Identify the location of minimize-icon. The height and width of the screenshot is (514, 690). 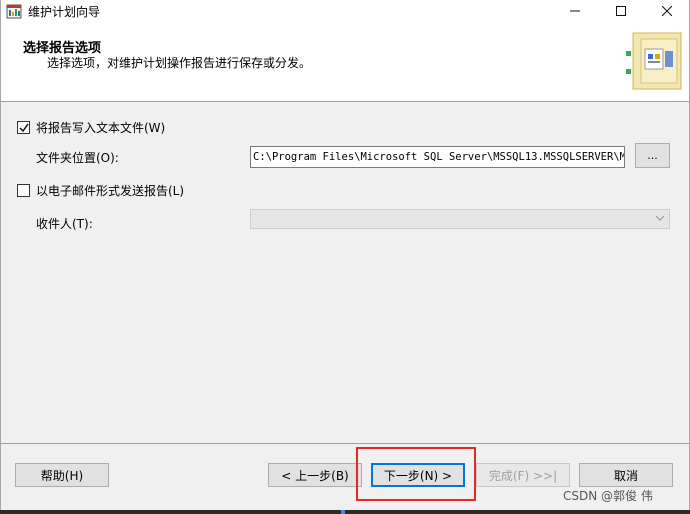
(575, 11).